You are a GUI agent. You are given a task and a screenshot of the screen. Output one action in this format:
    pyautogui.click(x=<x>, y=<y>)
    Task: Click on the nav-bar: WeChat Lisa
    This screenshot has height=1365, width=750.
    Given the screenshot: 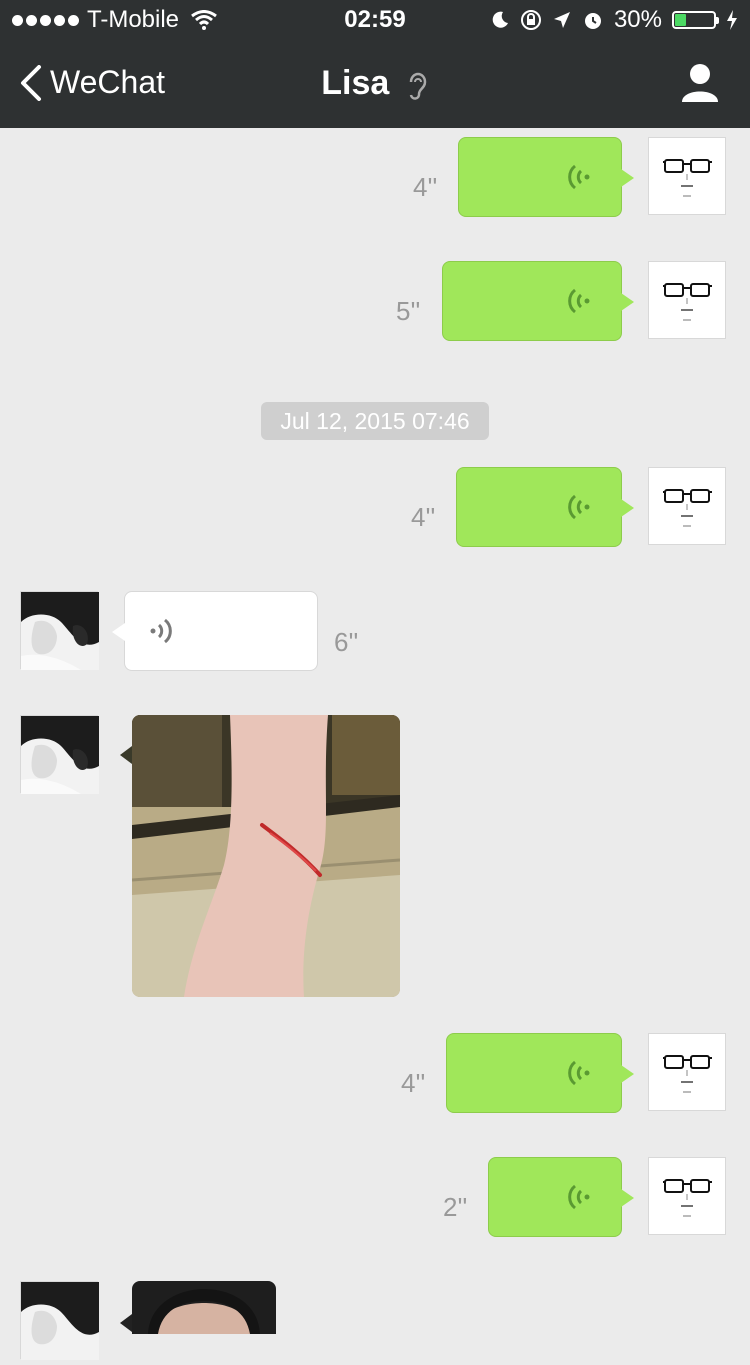 What is the action you would take?
    pyautogui.click(x=375, y=84)
    